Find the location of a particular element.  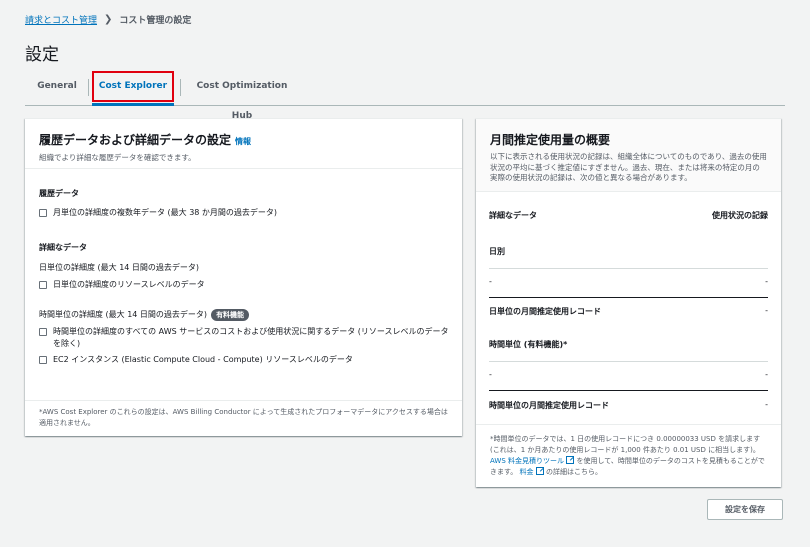

daily-resource-label: 日単位の詳細度のリソースレベルのデータ is located at coordinates (129, 284).